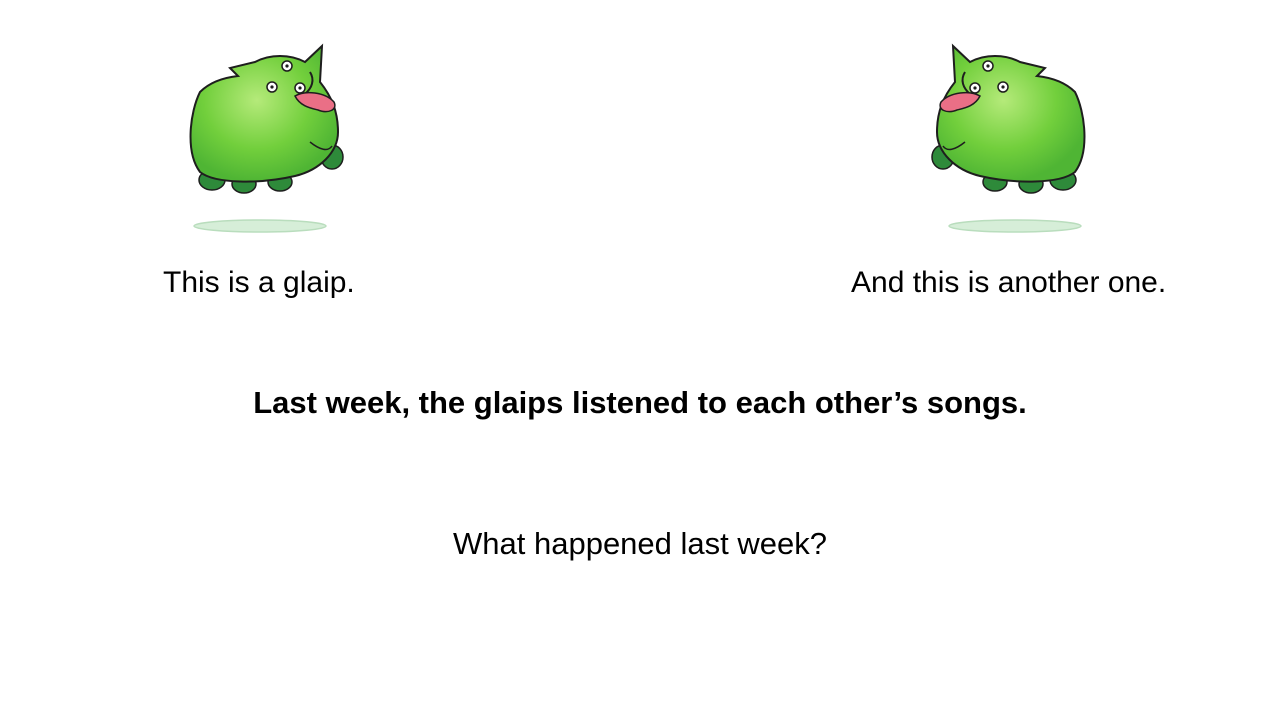 This screenshot has height=720, width=1280. Describe the element at coordinates (259, 282) in the screenshot. I see `caption-left: This is a glaip.` at that location.